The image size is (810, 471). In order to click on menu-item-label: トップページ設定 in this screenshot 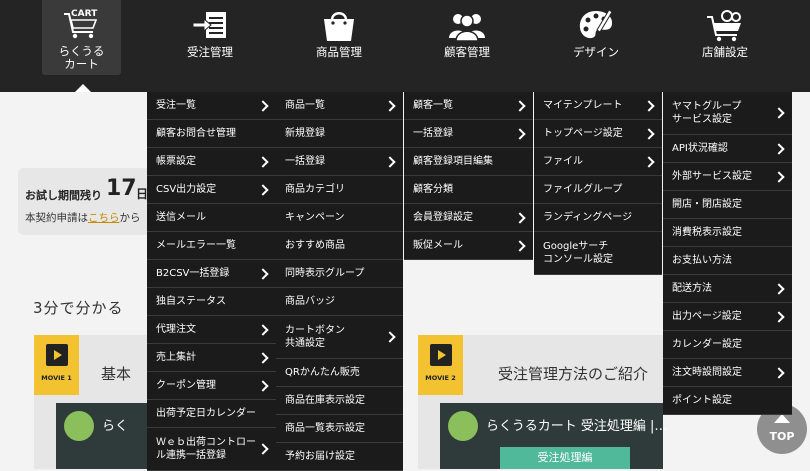, I will do `click(583, 133)`.